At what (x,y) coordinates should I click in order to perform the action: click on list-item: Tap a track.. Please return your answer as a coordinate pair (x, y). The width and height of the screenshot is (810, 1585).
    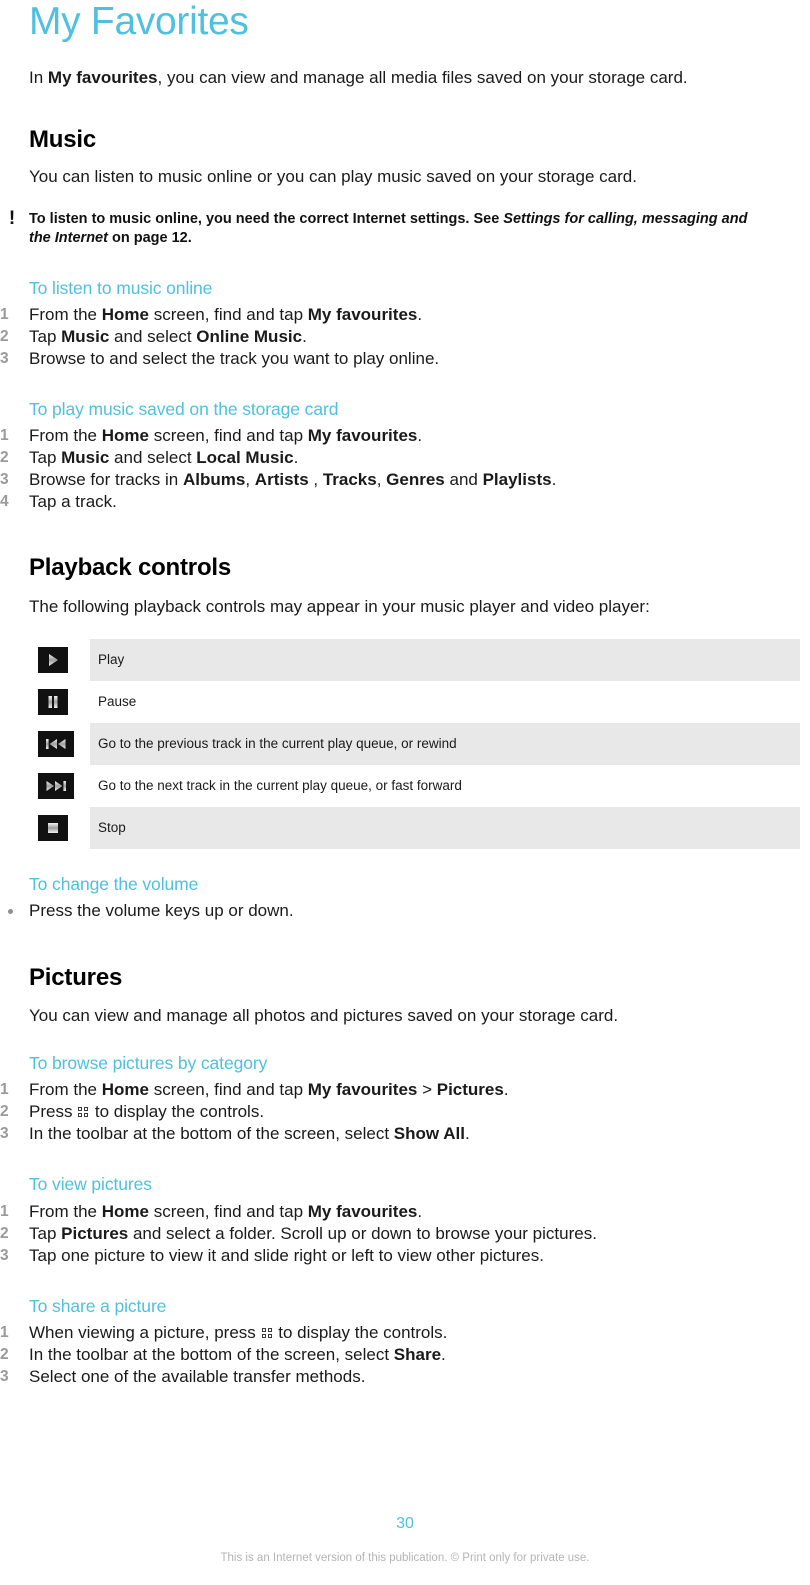
    Looking at the image, I should click on (400, 502).